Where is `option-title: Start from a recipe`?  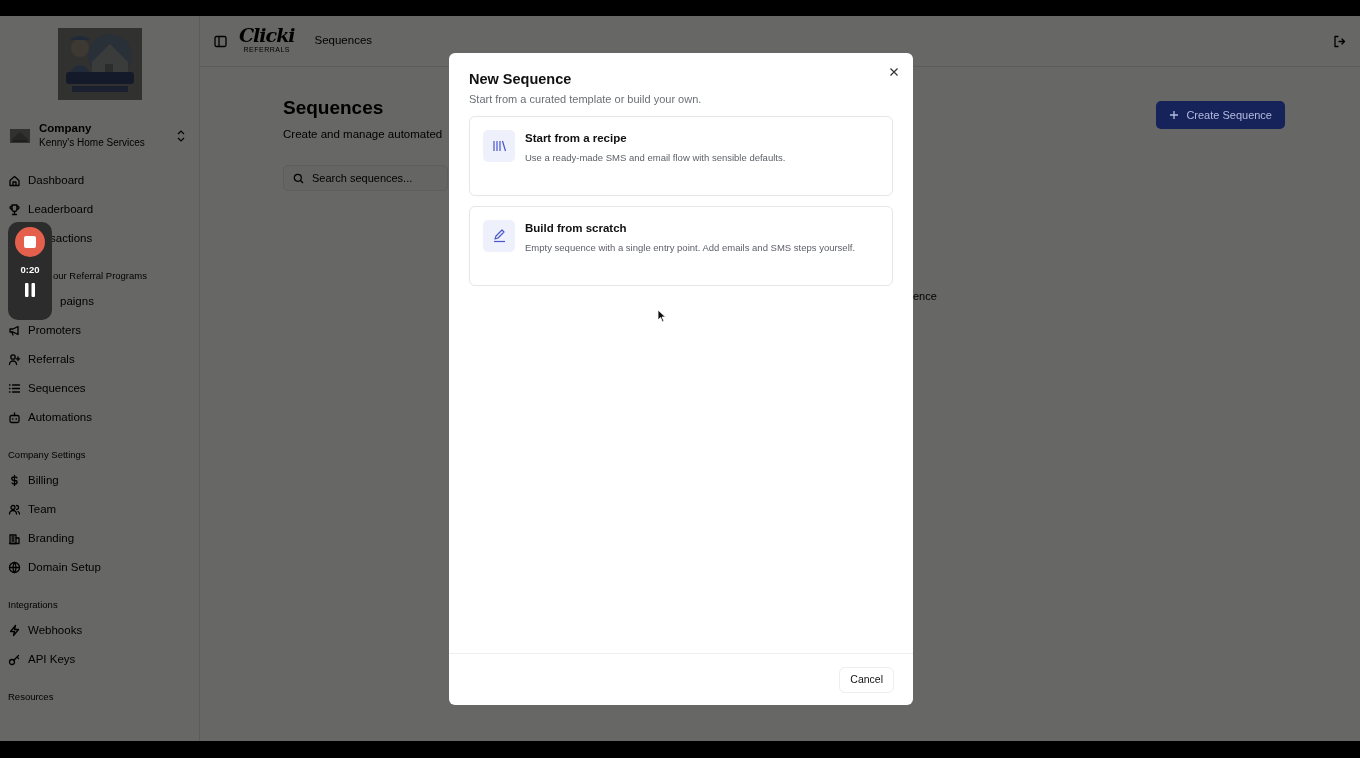 option-title: Start from a recipe is located at coordinates (576, 138).